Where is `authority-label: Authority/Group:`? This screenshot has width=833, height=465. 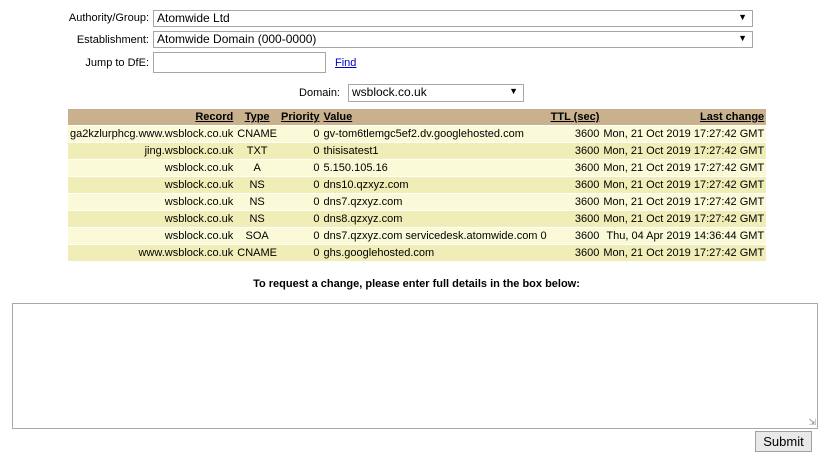
authority-label: Authority/Group: is located at coordinates (108, 18).